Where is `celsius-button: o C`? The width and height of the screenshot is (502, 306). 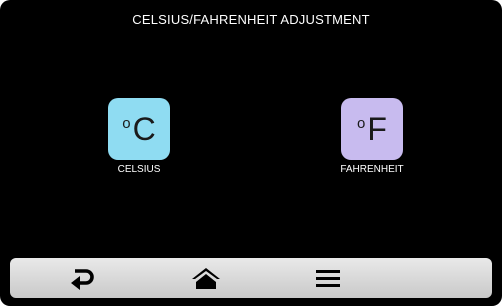 celsius-button: o C is located at coordinates (139, 129).